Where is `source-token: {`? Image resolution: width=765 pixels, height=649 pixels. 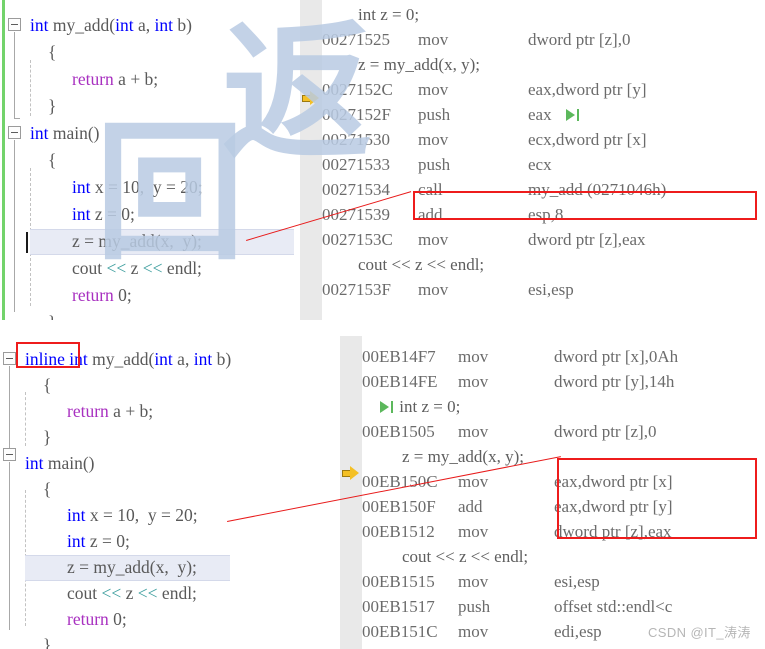
source-token: { is located at coordinates (52, 160).